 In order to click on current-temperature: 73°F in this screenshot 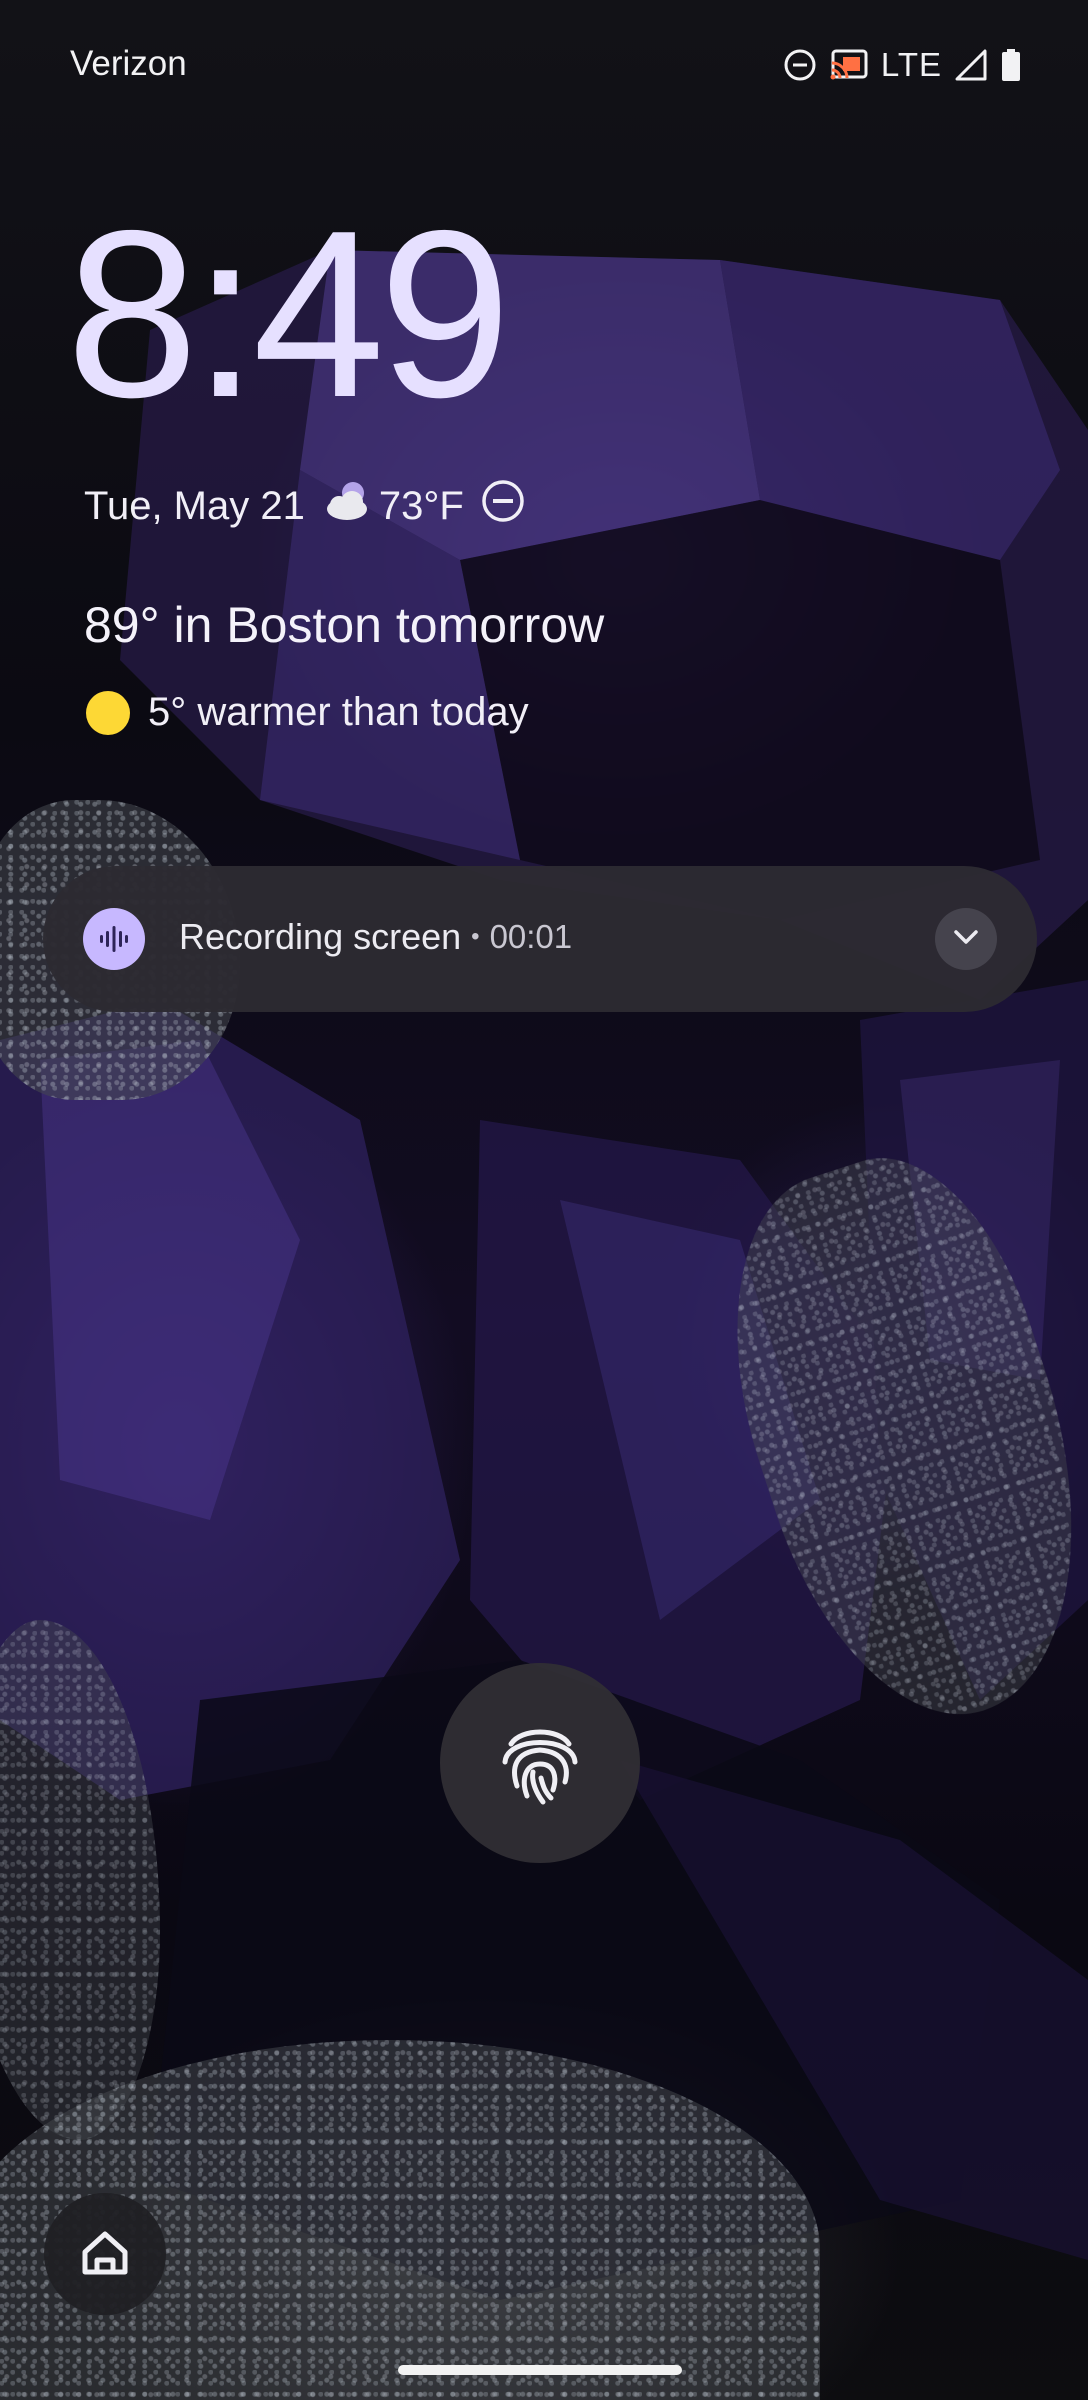, I will do `click(421, 505)`.